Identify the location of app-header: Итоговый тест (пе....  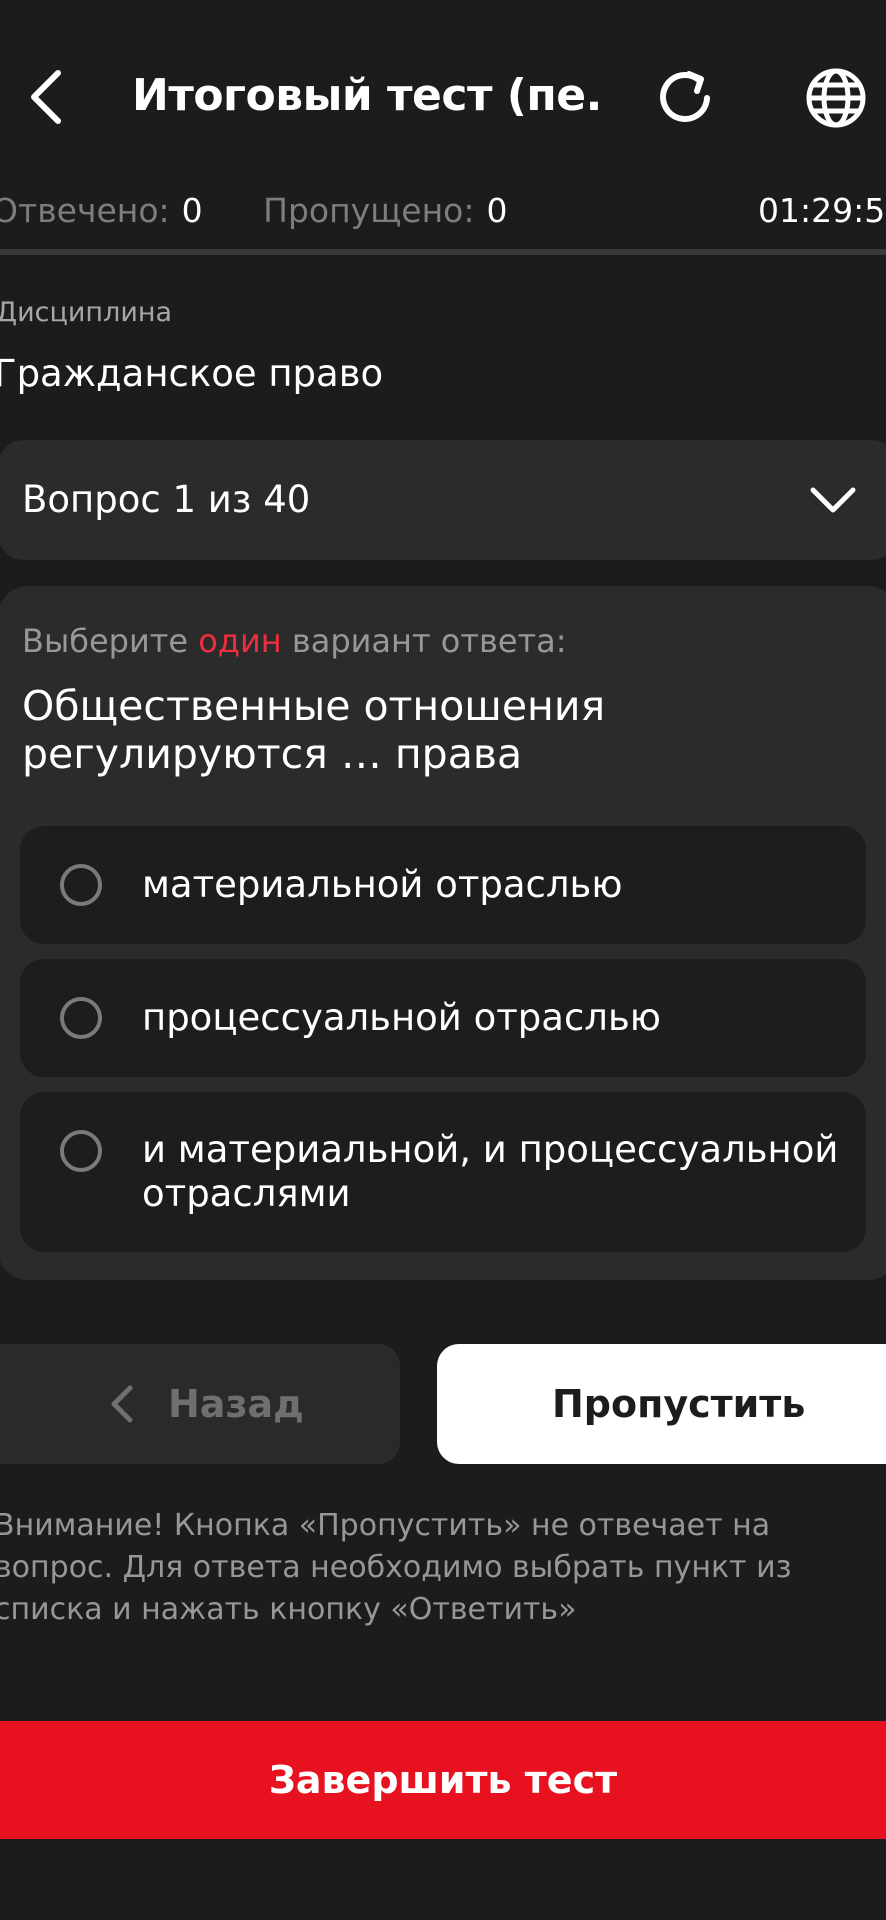
(443, 95).